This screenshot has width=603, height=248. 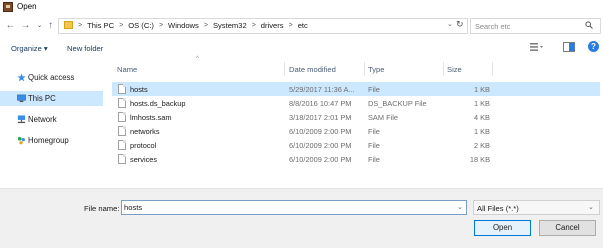 I want to click on nav-item-this-pc: This PC, so click(x=51, y=98).